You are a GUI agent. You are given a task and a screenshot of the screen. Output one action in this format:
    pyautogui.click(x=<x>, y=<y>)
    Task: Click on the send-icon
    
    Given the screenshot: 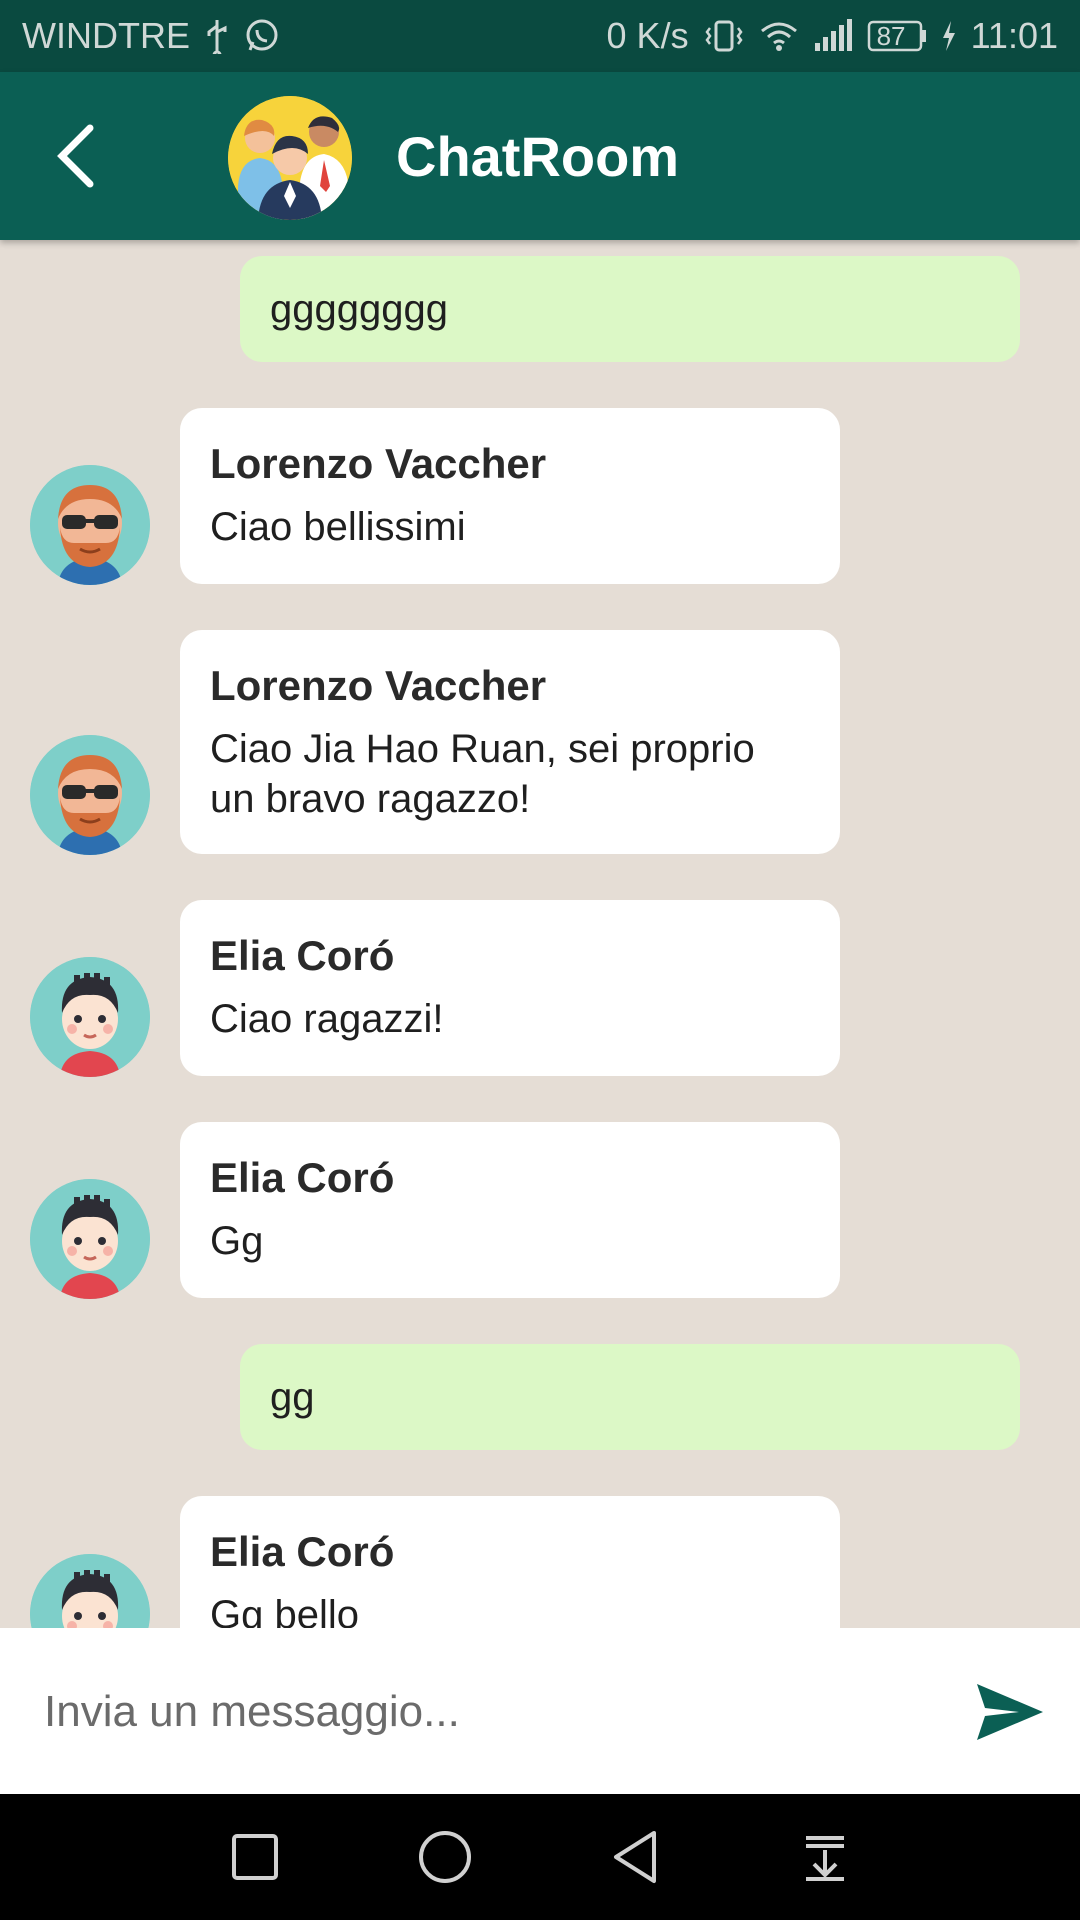 What is the action you would take?
    pyautogui.click(x=1010, y=1712)
    